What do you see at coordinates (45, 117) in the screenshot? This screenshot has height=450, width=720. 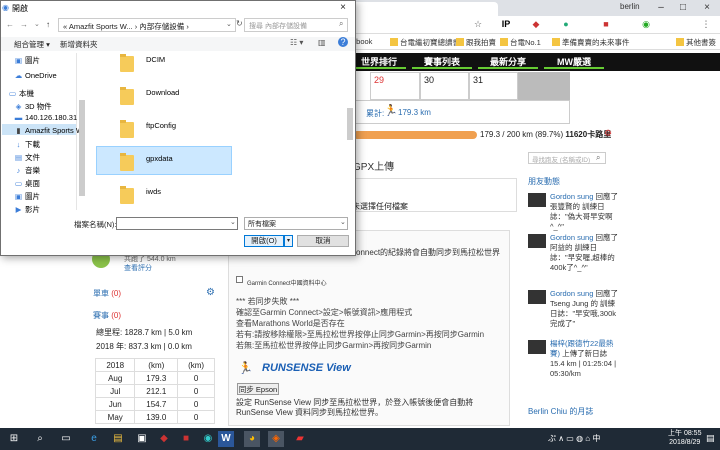 I see `nav-item-network-drive: ▬ 140.126.180.31` at bounding box center [45, 117].